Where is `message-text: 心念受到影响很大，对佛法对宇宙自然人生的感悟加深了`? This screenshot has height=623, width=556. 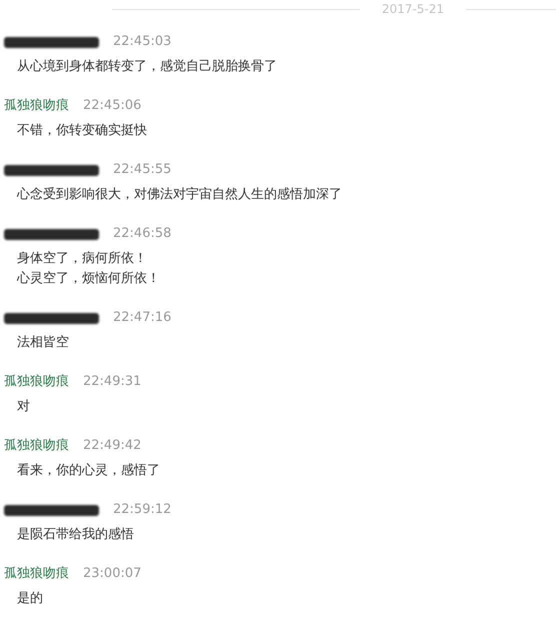 message-text: 心念受到影响很大，对佛法对宇宙自然人生的感悟加深了 is located at coordinates (180, 195).